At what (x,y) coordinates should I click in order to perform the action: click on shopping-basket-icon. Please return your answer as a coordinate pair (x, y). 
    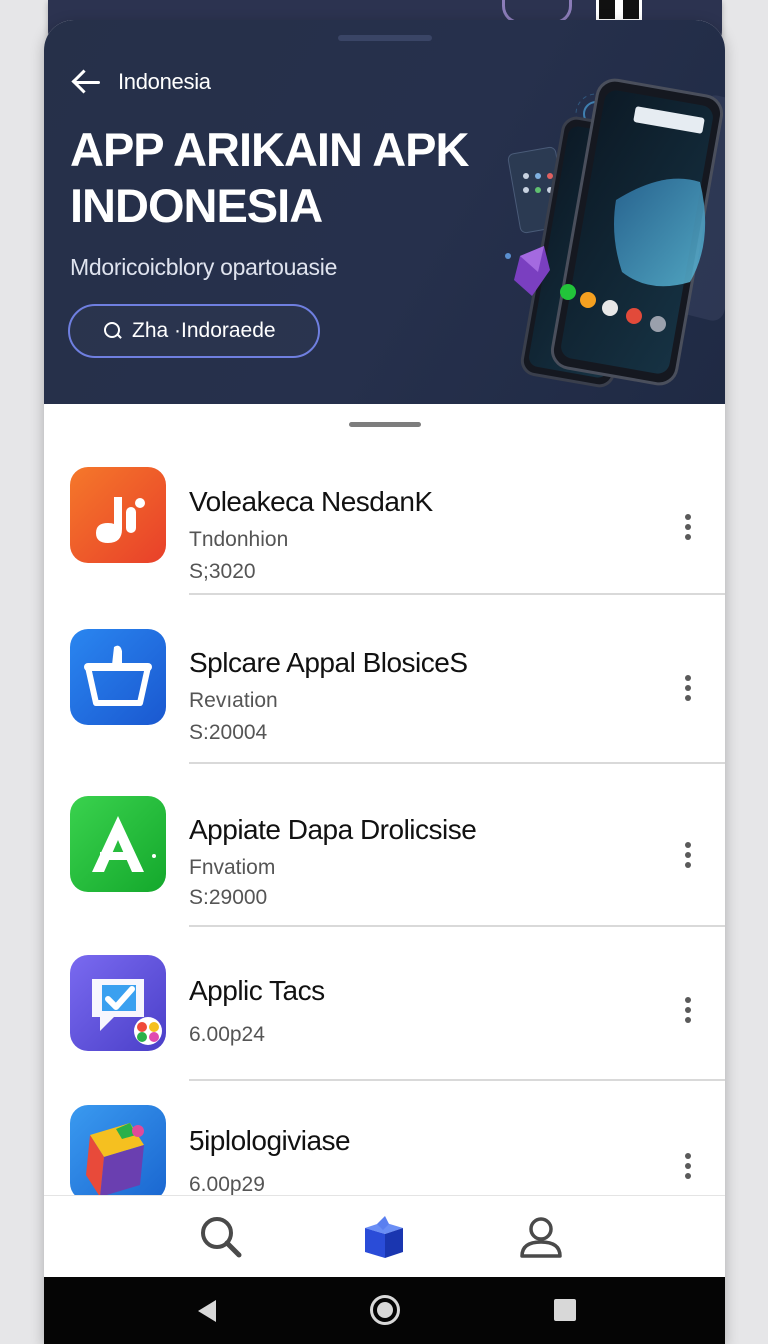
    Looking at the image, I should click on (118, 677).